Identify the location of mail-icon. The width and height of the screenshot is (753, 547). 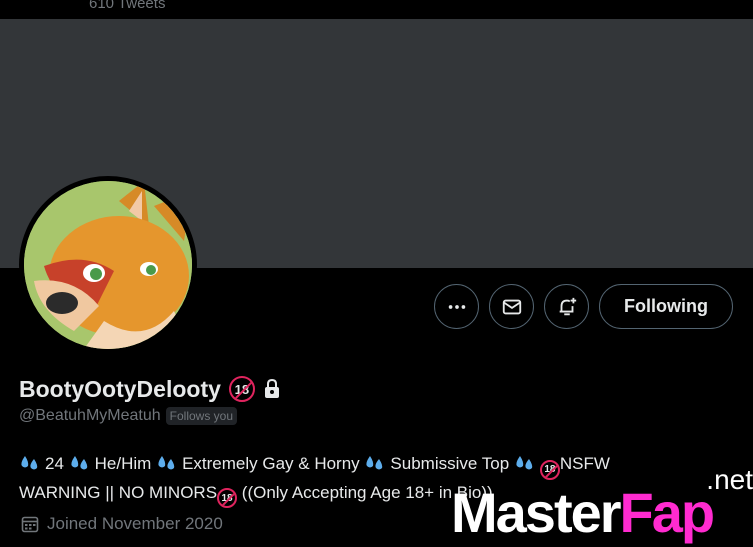
(511, 306).